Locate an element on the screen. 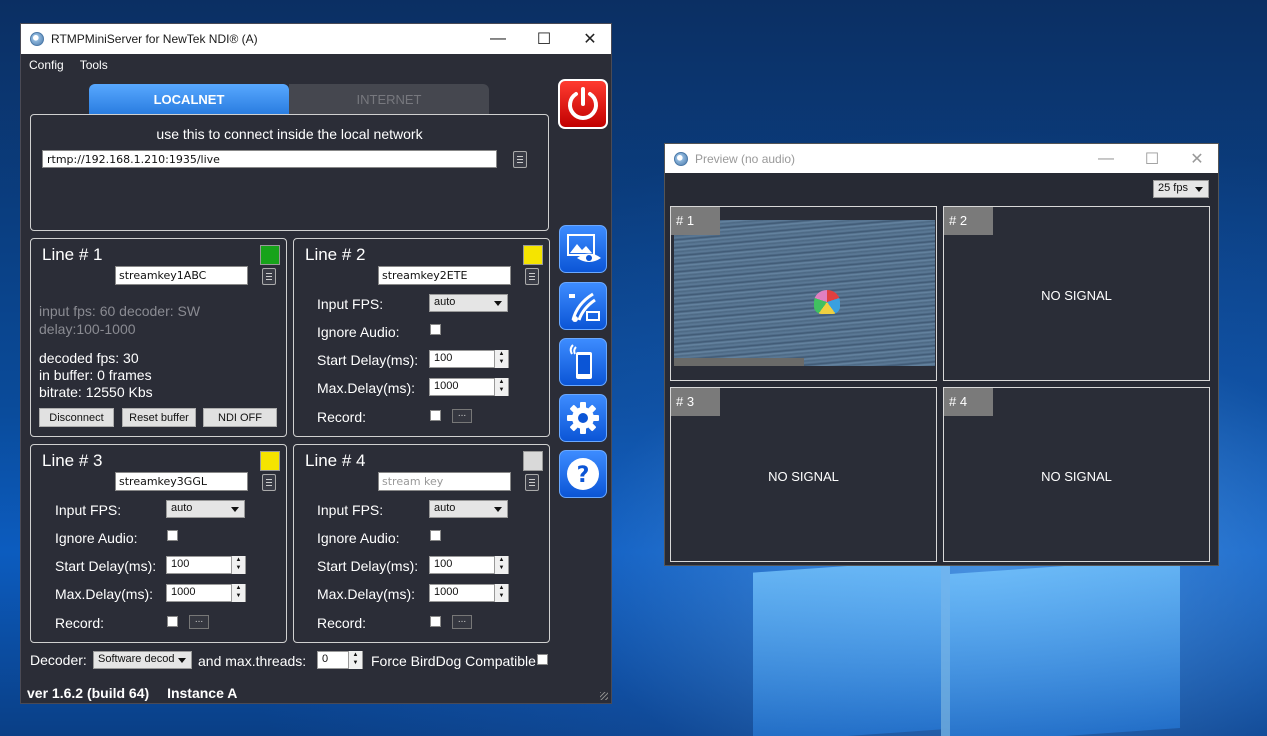 Image resolution: width=1267 pixels, height=736 pixels. line4-title: Line # 4 is located at coordinates (335, 460).